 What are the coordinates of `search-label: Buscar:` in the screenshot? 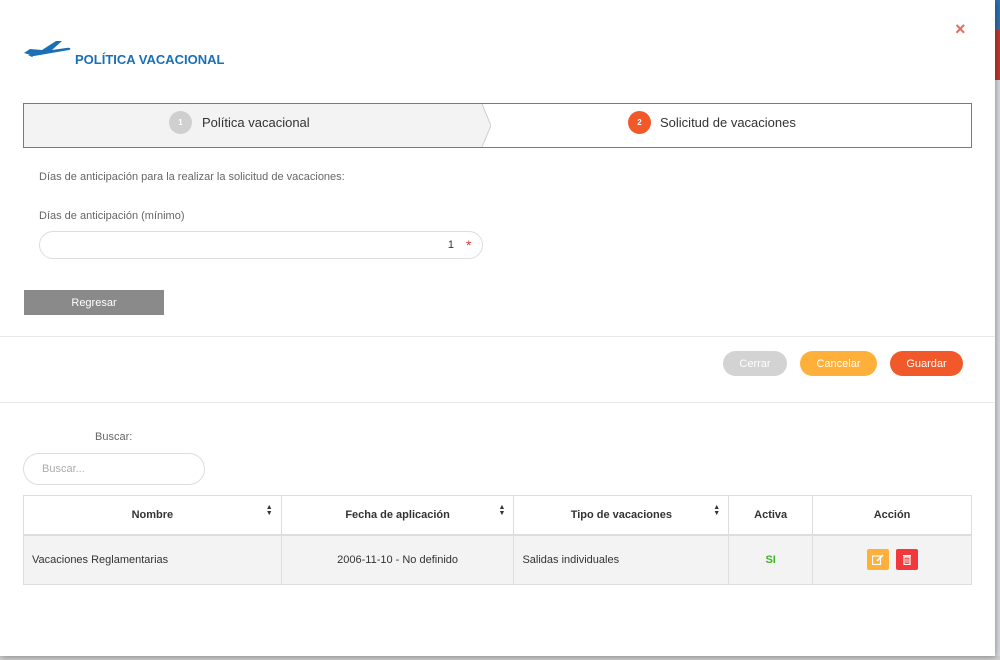 It's located at (114, 437).